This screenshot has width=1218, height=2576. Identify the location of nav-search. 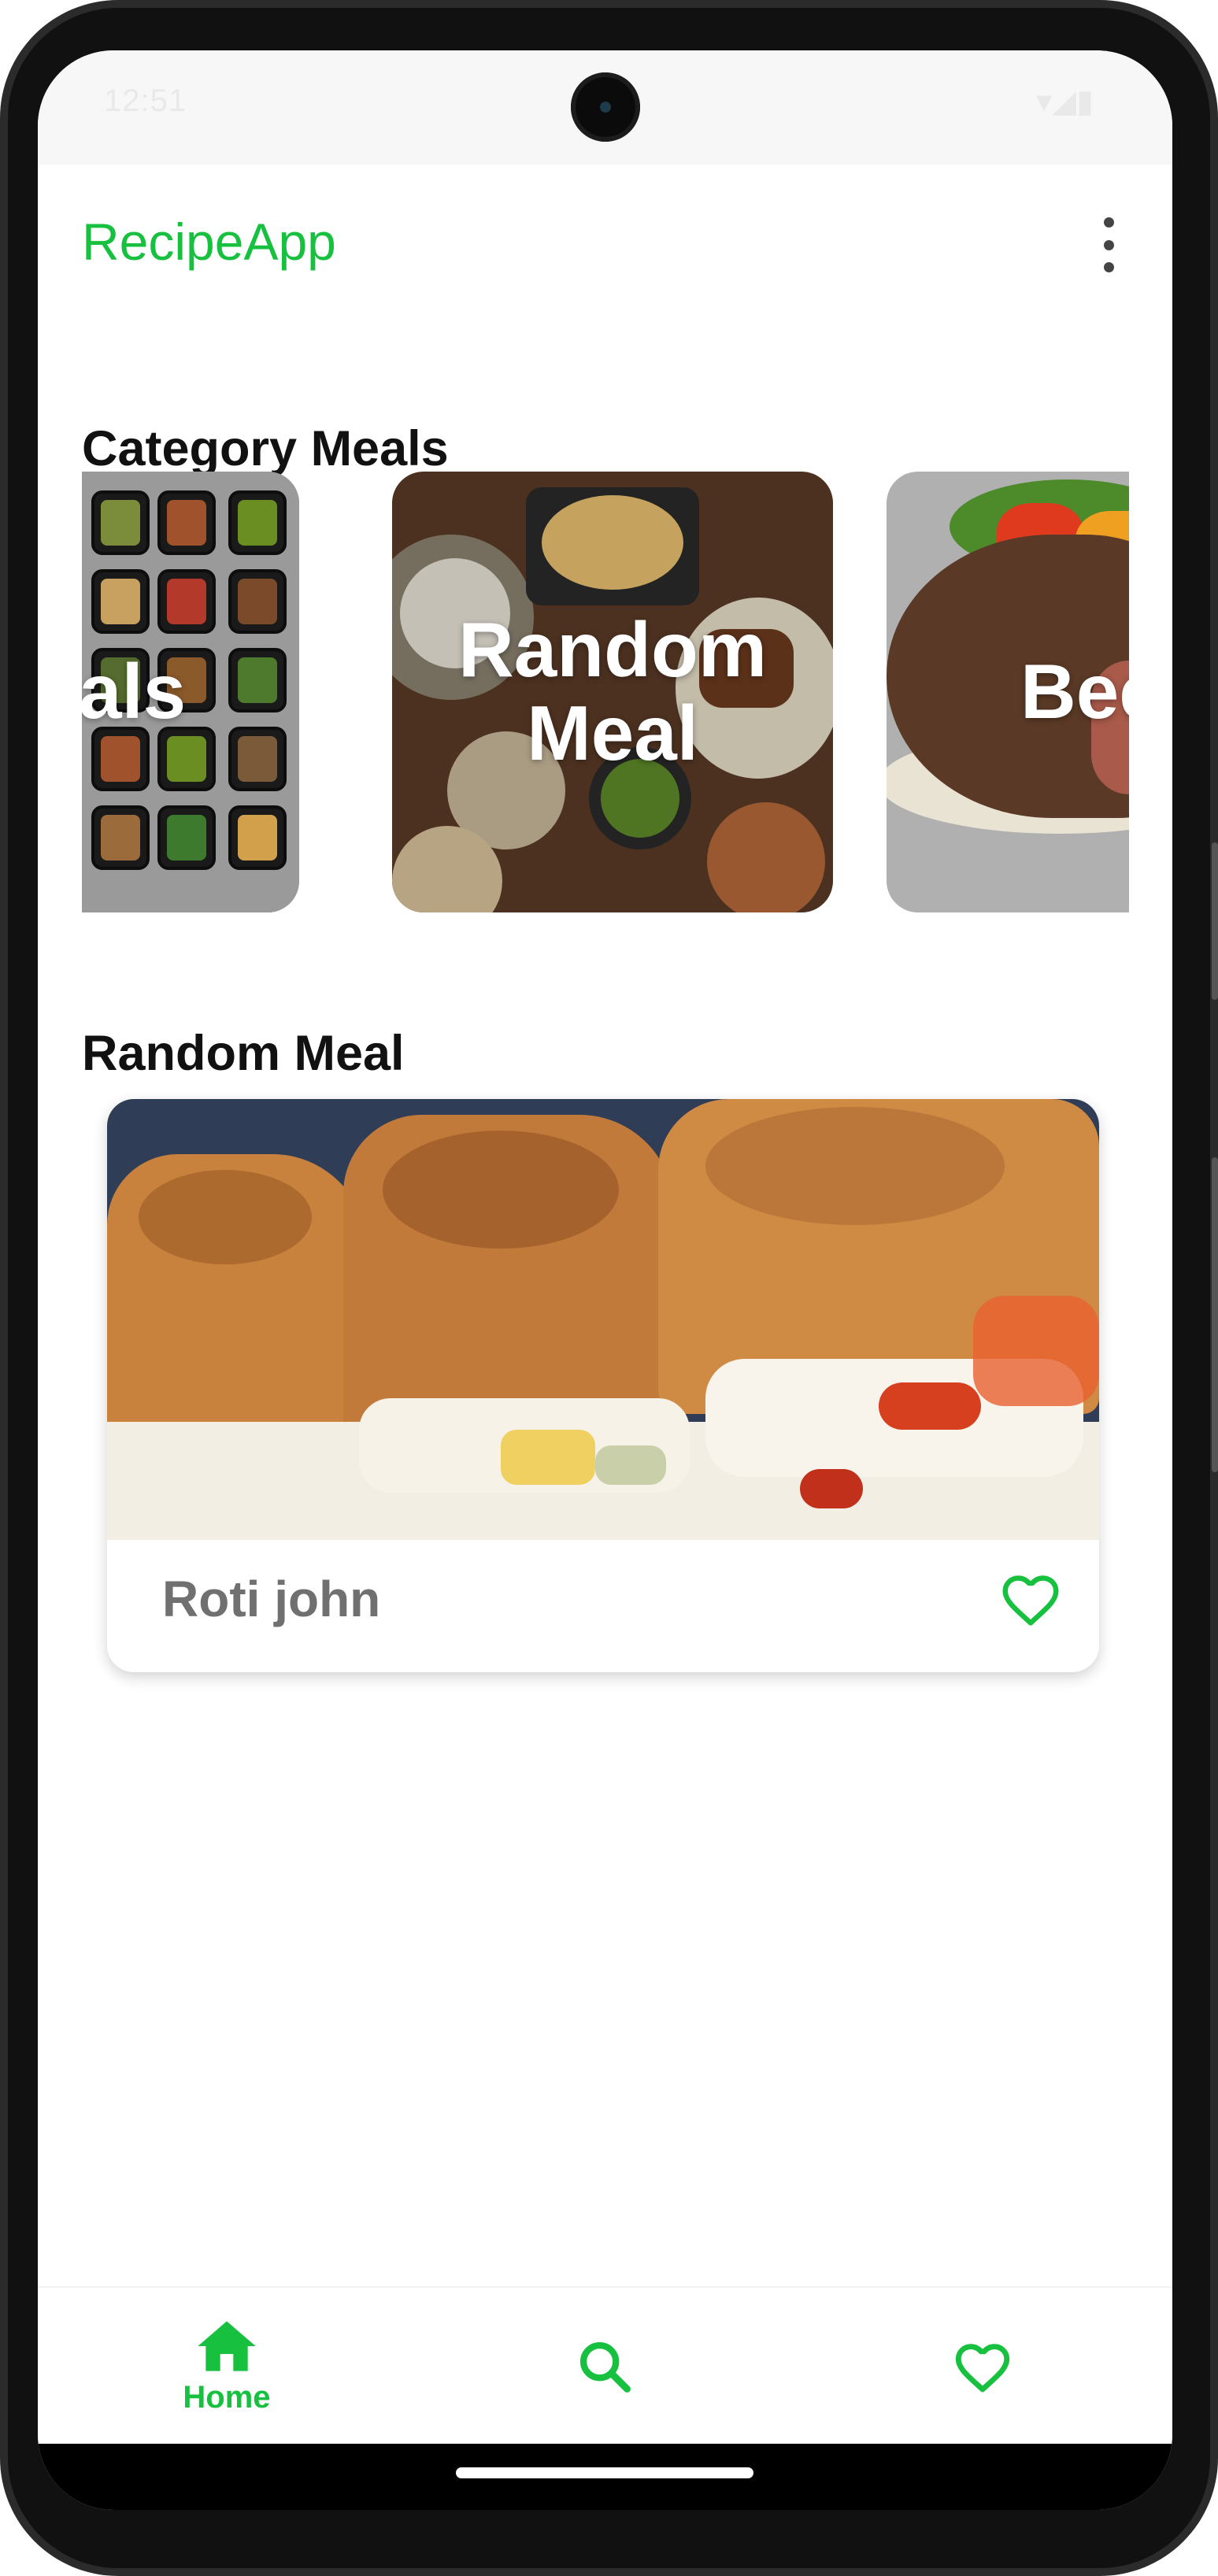
(605, 2366).